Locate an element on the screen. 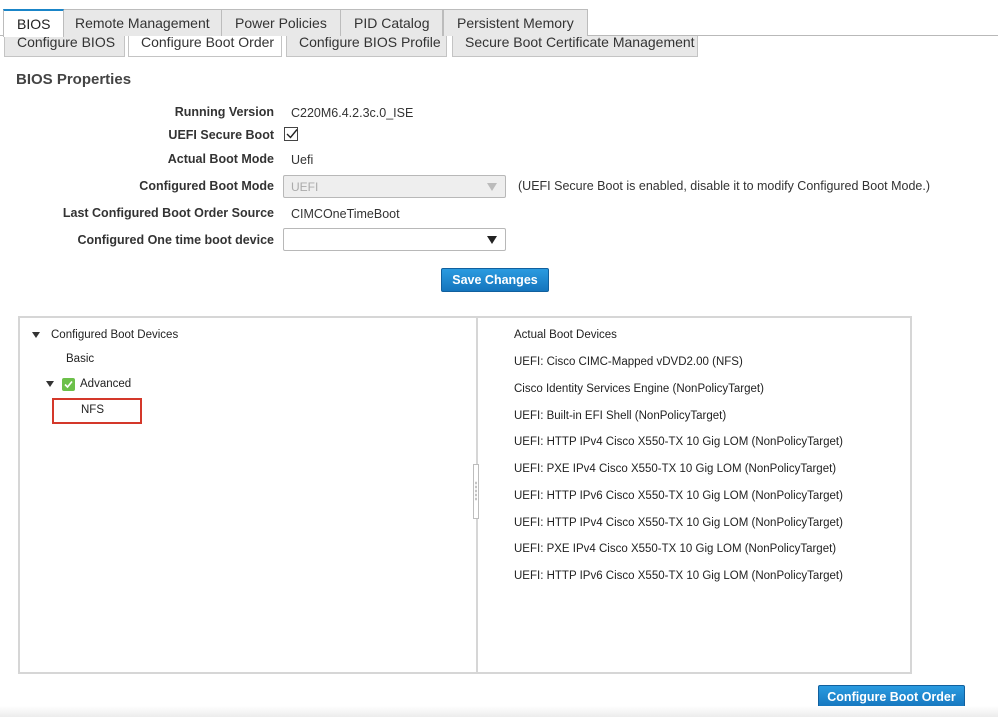 The height and width of the screenshot is (717, 998). actual-boot-mode-value: Uefi is located at coordinates (302, 160).